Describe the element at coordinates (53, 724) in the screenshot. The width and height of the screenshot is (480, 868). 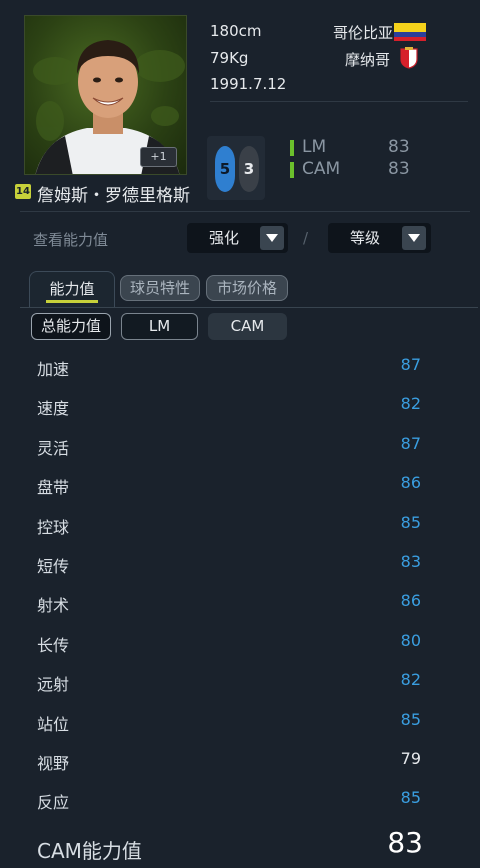
I see `stat-name: 站位` at that location.